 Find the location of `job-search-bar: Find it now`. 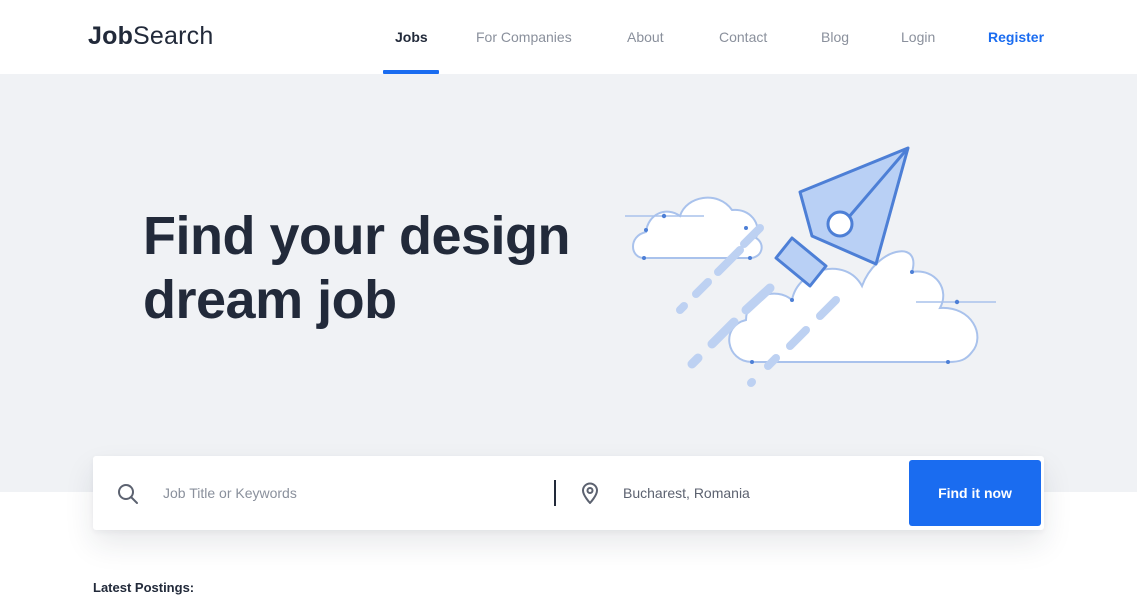

job-search-bar: Find it now is located at coordinates (568, 493).